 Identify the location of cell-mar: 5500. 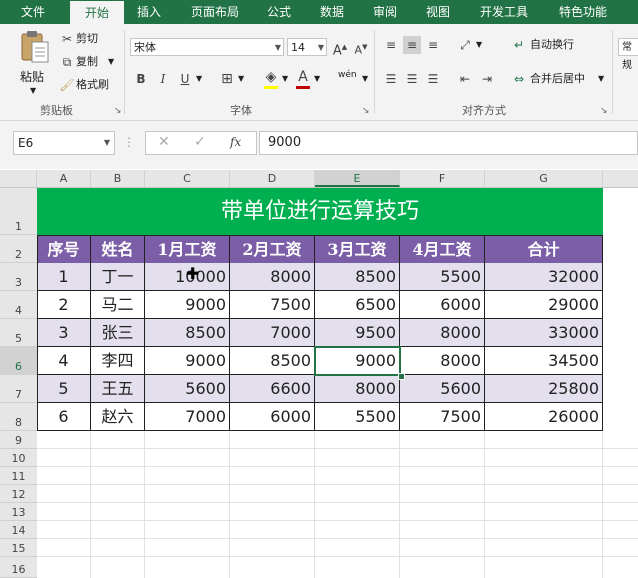
(357, 417).